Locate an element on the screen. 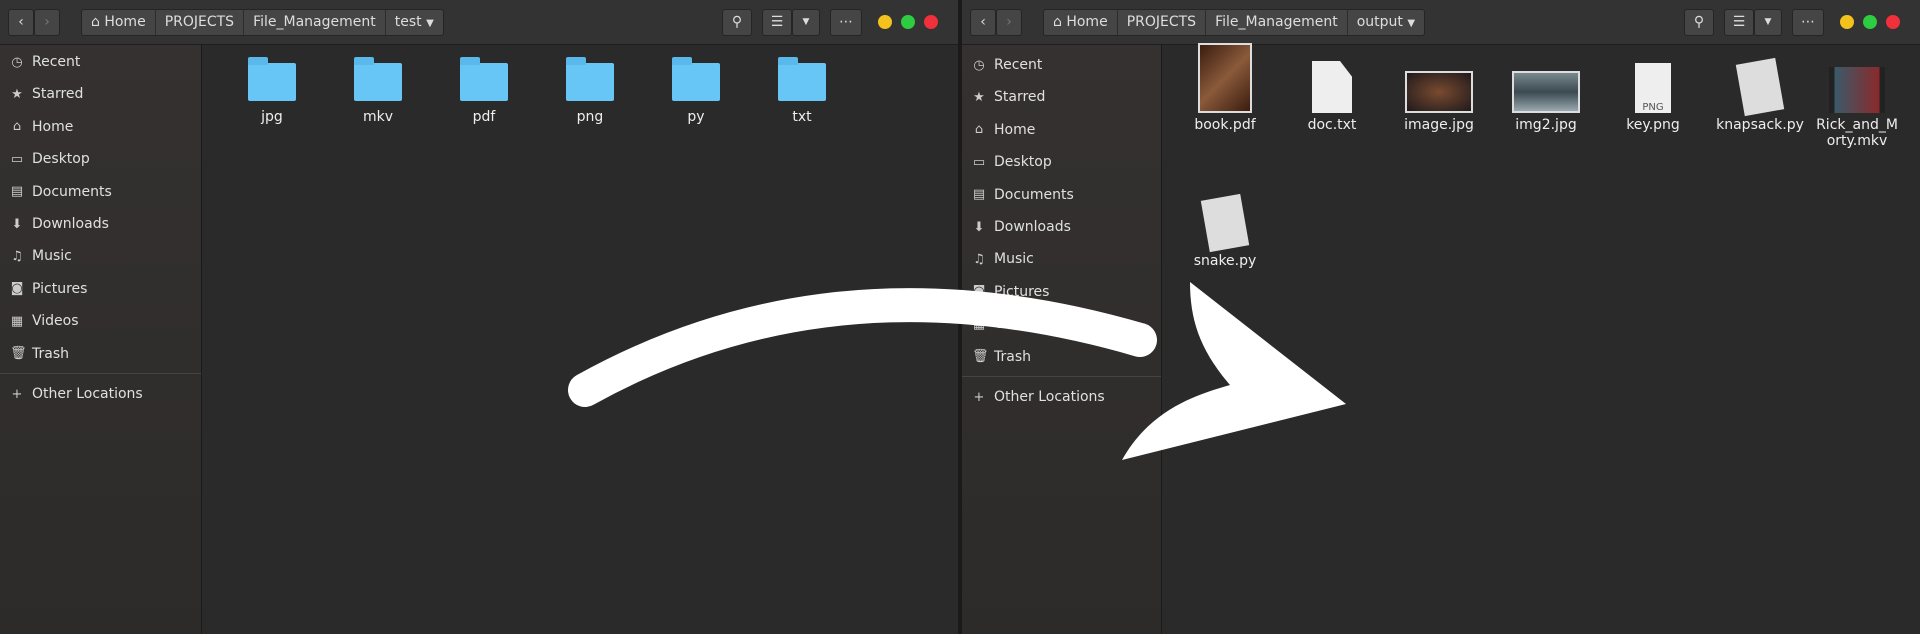 This screenshot has width=1920, height=634. transfer-arrow-icon is located at coordinates (957, 371).